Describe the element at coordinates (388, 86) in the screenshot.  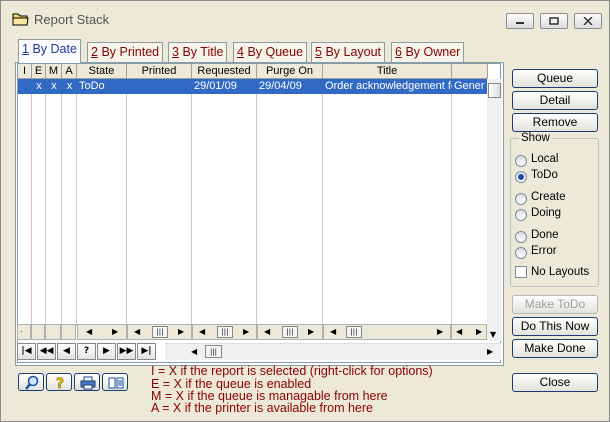
I see `cell-title: Order acknowledgement fo` at that location.